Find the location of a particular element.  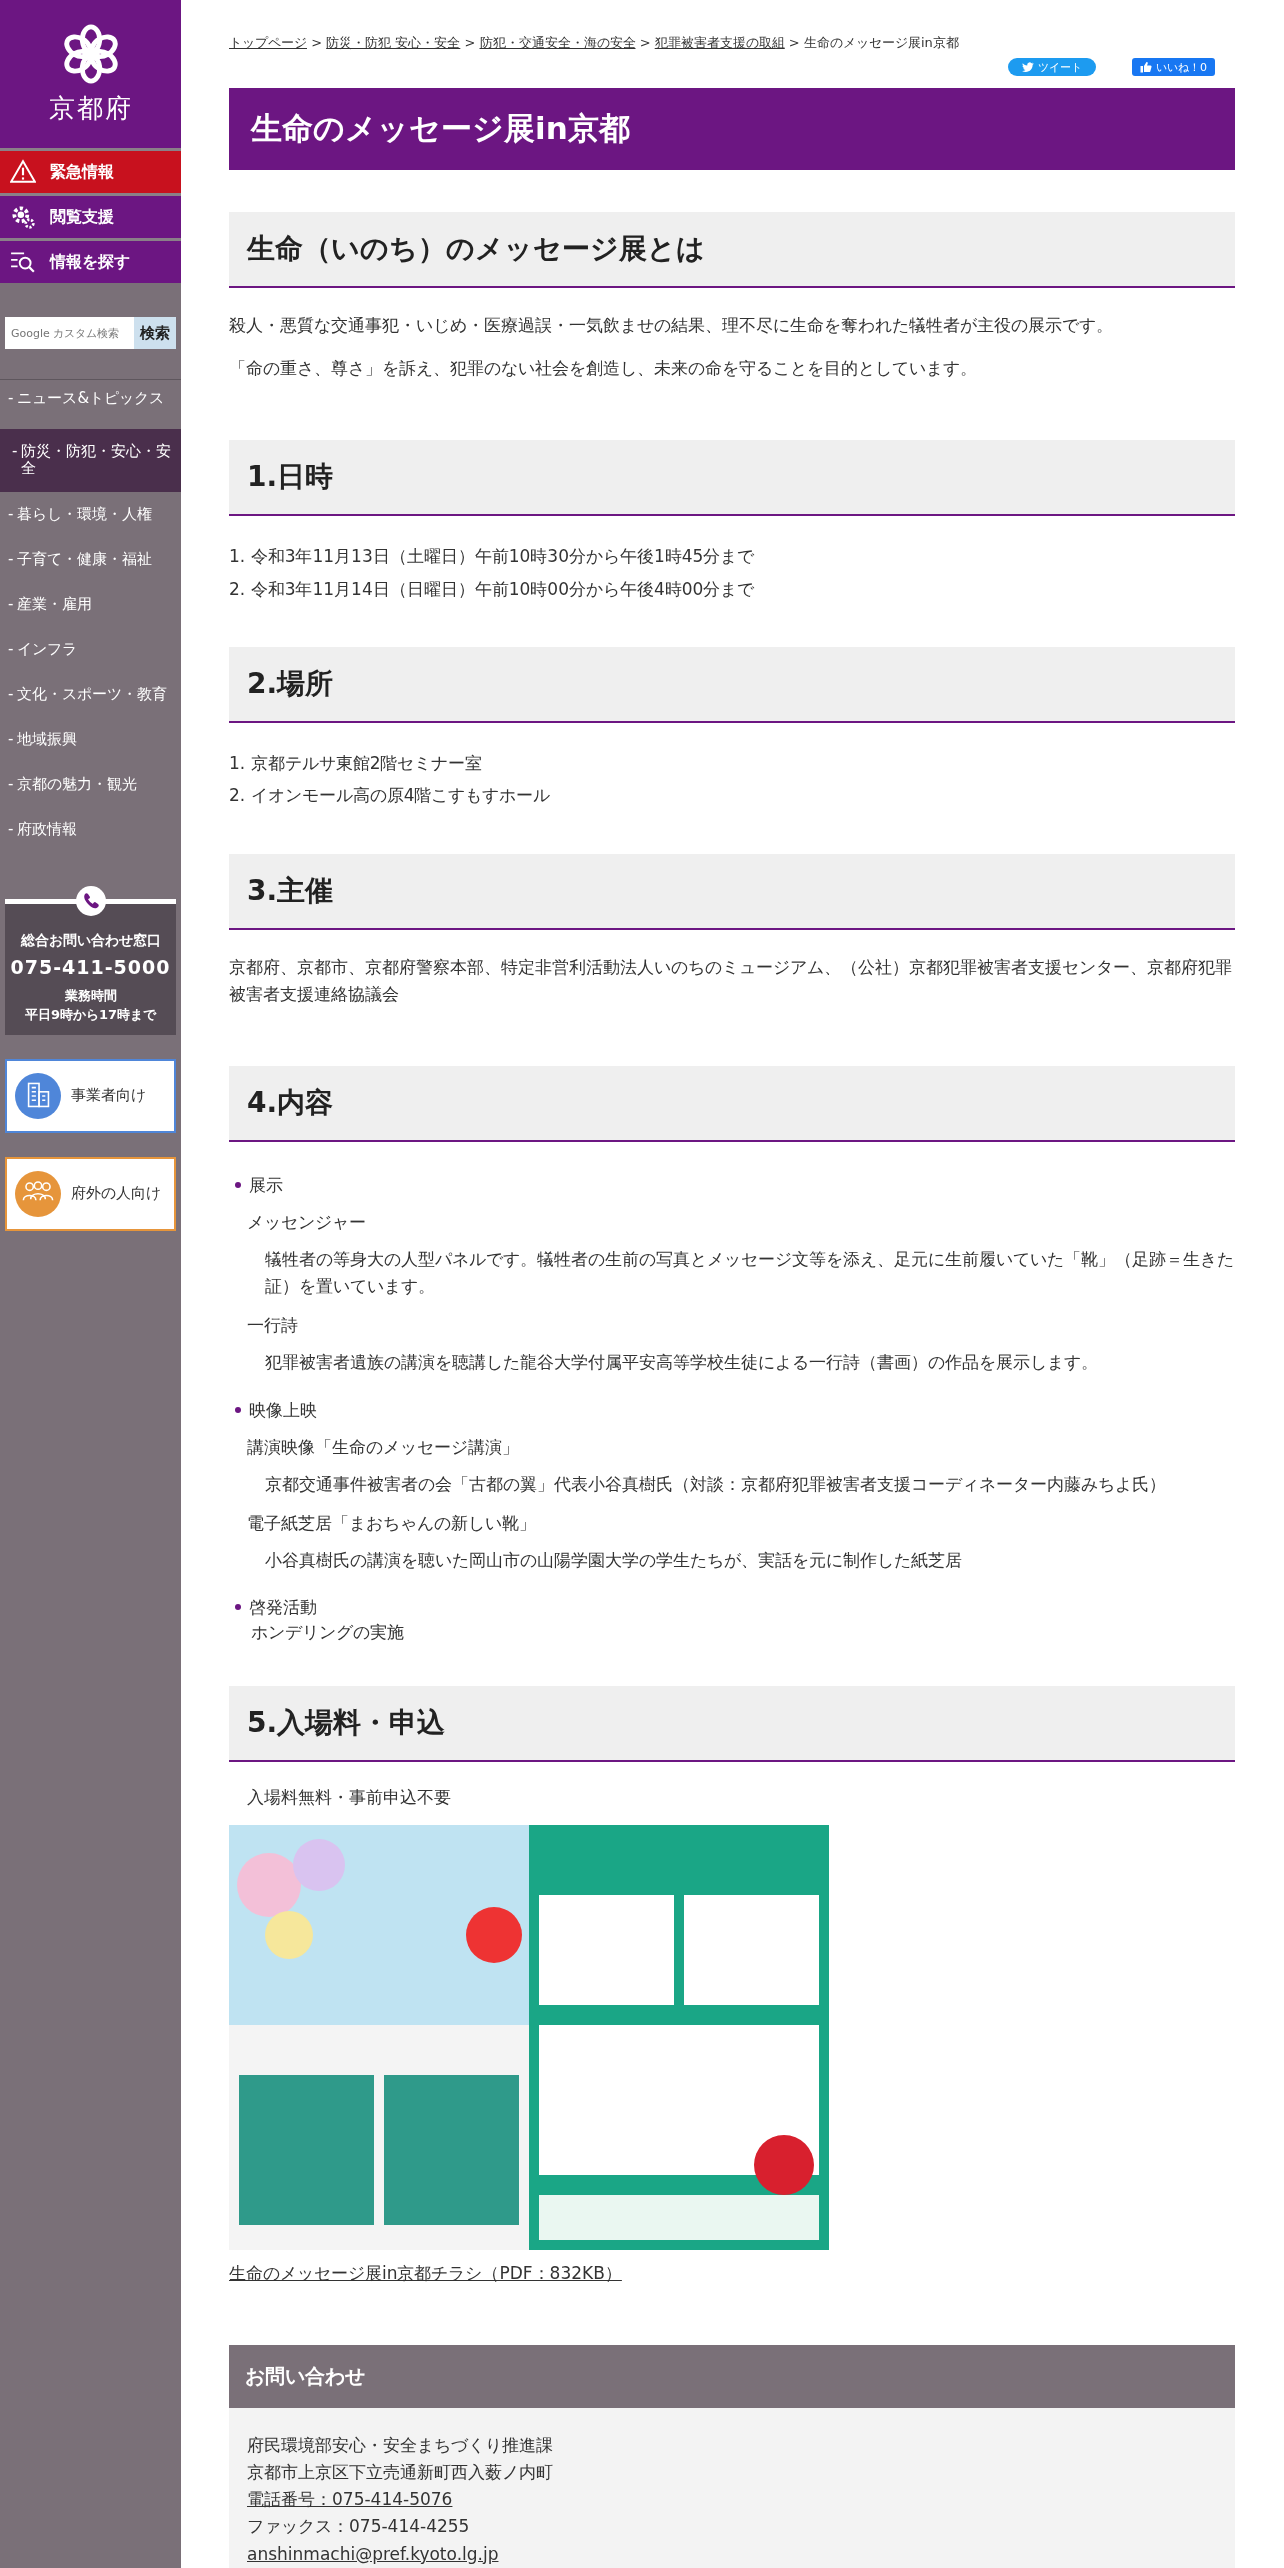

nav-item: - 文化・スポーツ・教育 is located at coordinates (90, 698).